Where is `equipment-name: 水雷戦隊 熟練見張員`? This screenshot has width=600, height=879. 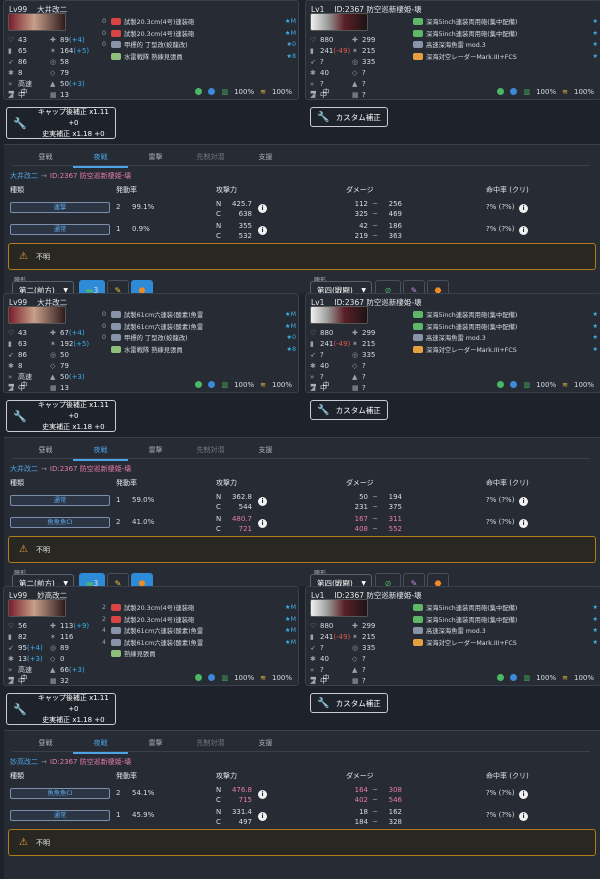 equipment-name: 水雷戦隊 熟練見張員 is located at coordinates (153, 350).